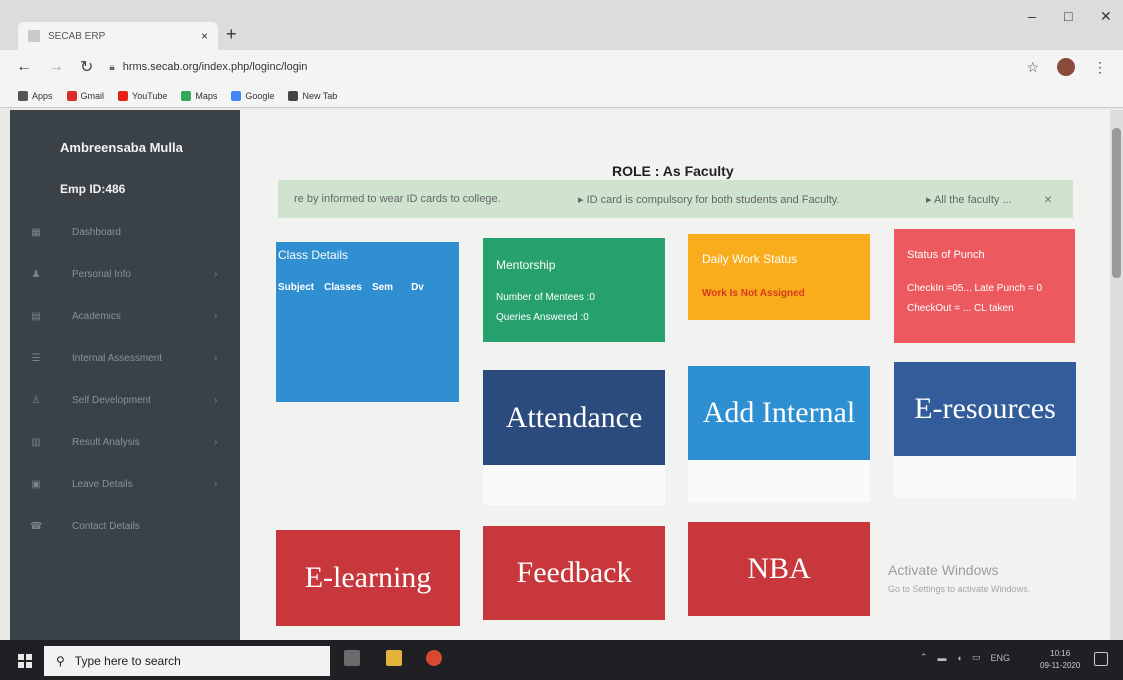 The width and height of the screenshot is (1123, 680). What do you see at coordinates (199, 95) in the screenshot?
I see `bookmark-maps: Maps` at bounding box center [199, 95].